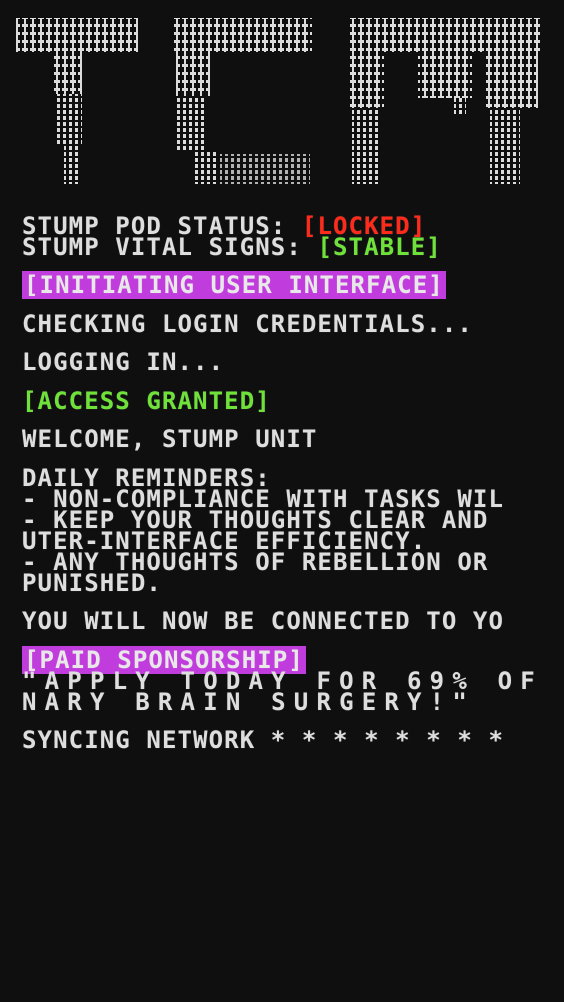  I want to click on initiating-line: [INITIATING USER INTERFACE], so click(234, 285).